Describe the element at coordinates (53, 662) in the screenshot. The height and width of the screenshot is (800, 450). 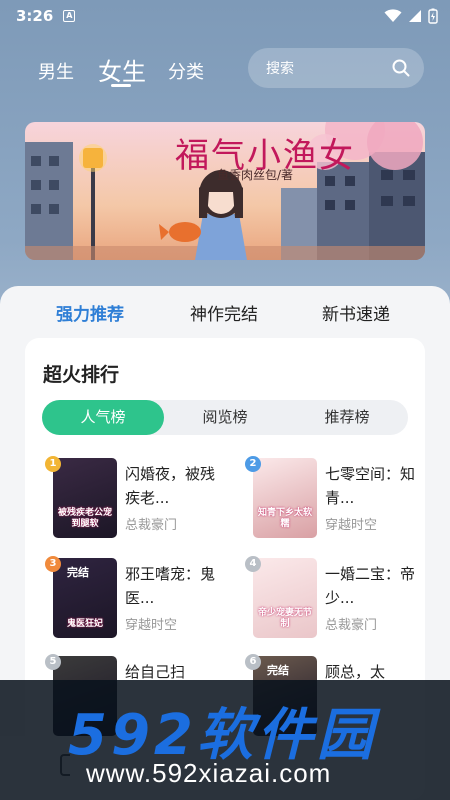
I see `rank-badge: 5` at that location.